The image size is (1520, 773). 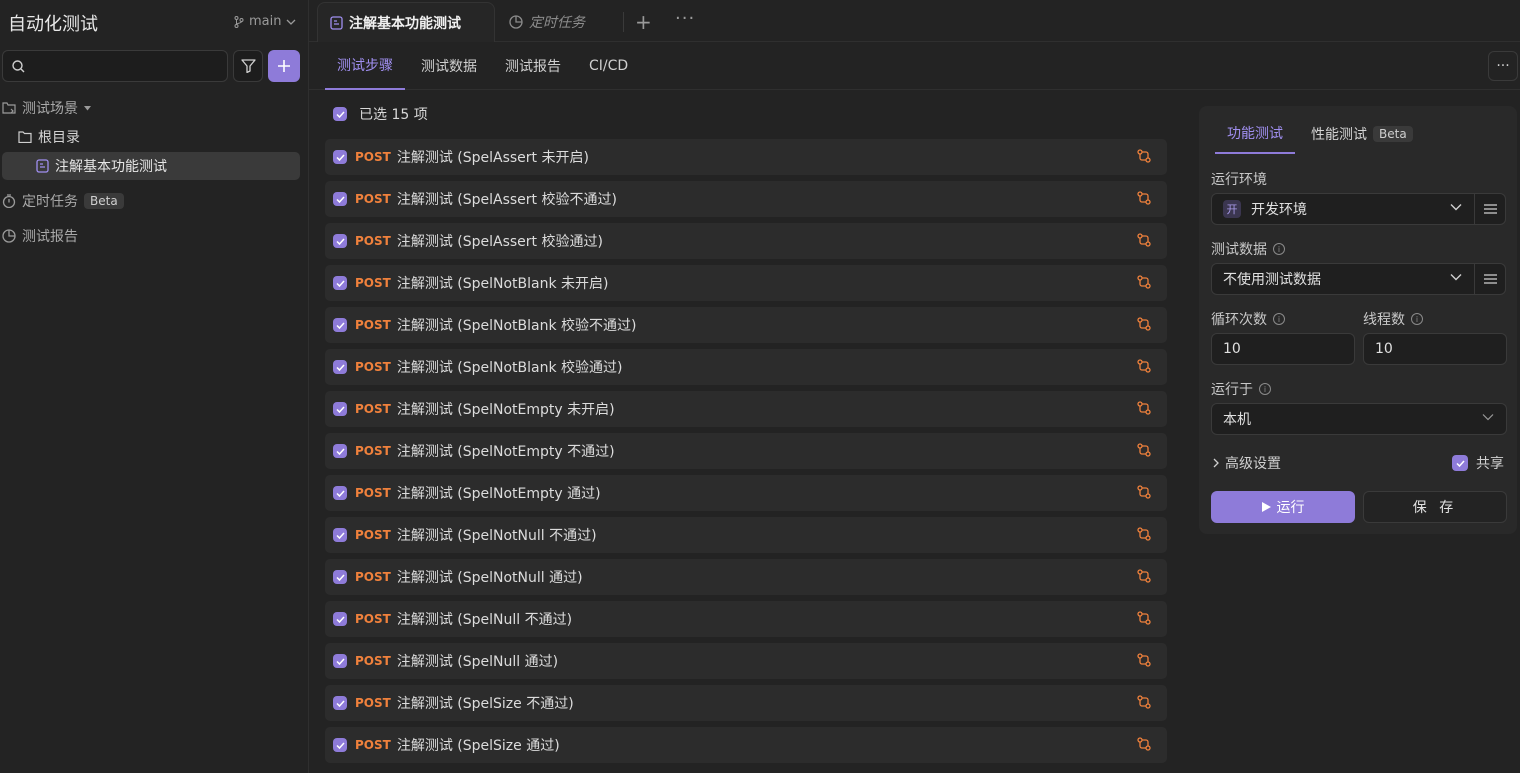 I want to click on tab-test-data: 测试数据, so click(x=449, y=66).